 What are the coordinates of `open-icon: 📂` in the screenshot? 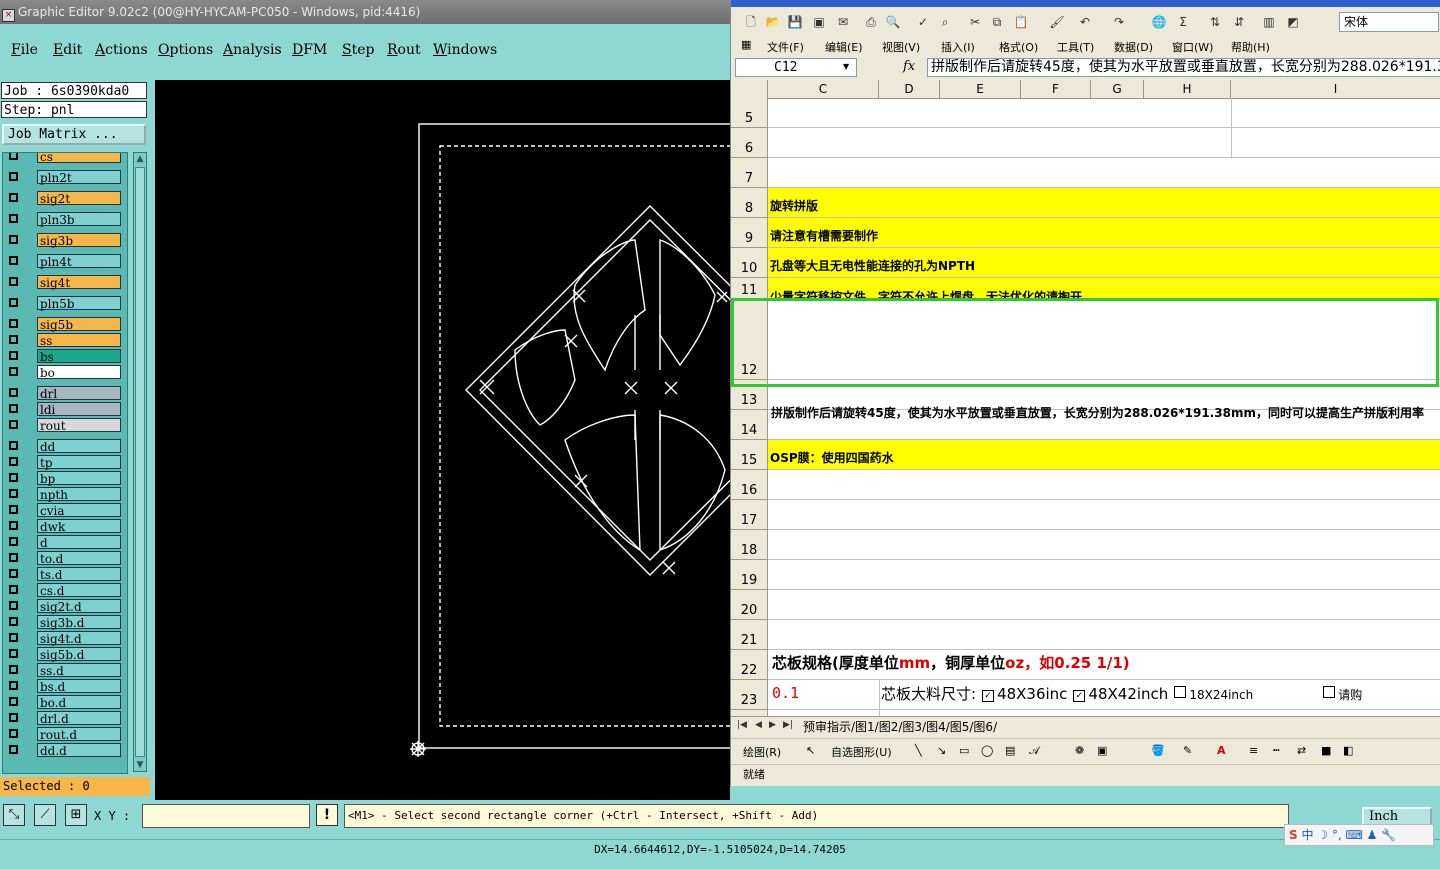 It's located at (773, 22).